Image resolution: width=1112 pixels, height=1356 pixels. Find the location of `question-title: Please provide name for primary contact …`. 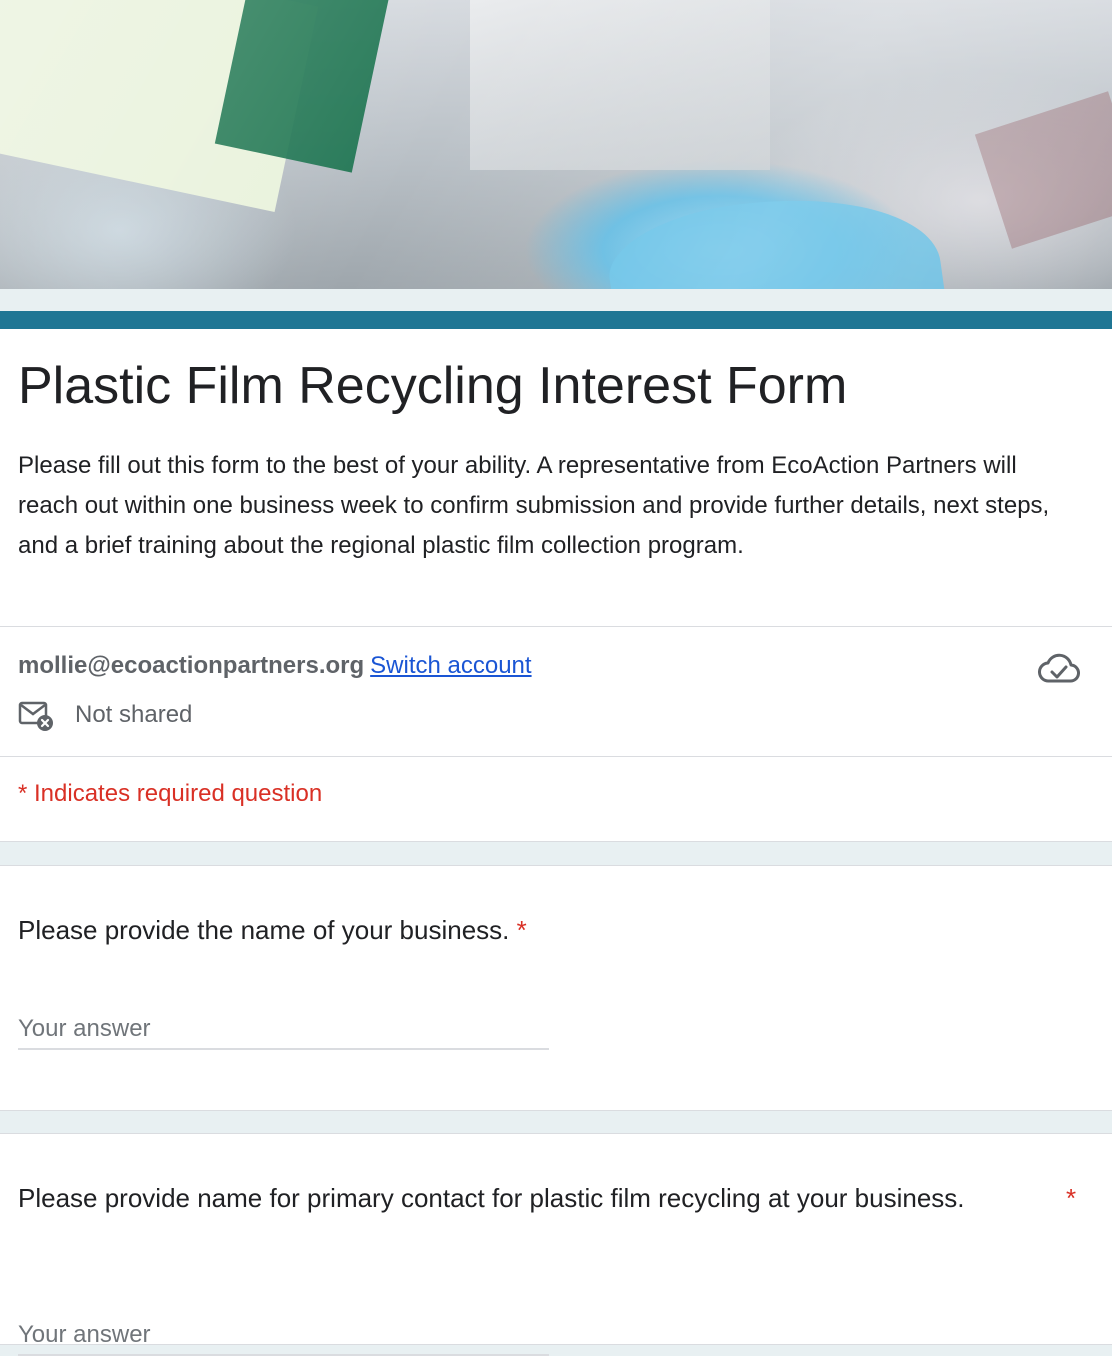

question-title: Please provide name for primary contact … is located at coordinates (508, 1198).